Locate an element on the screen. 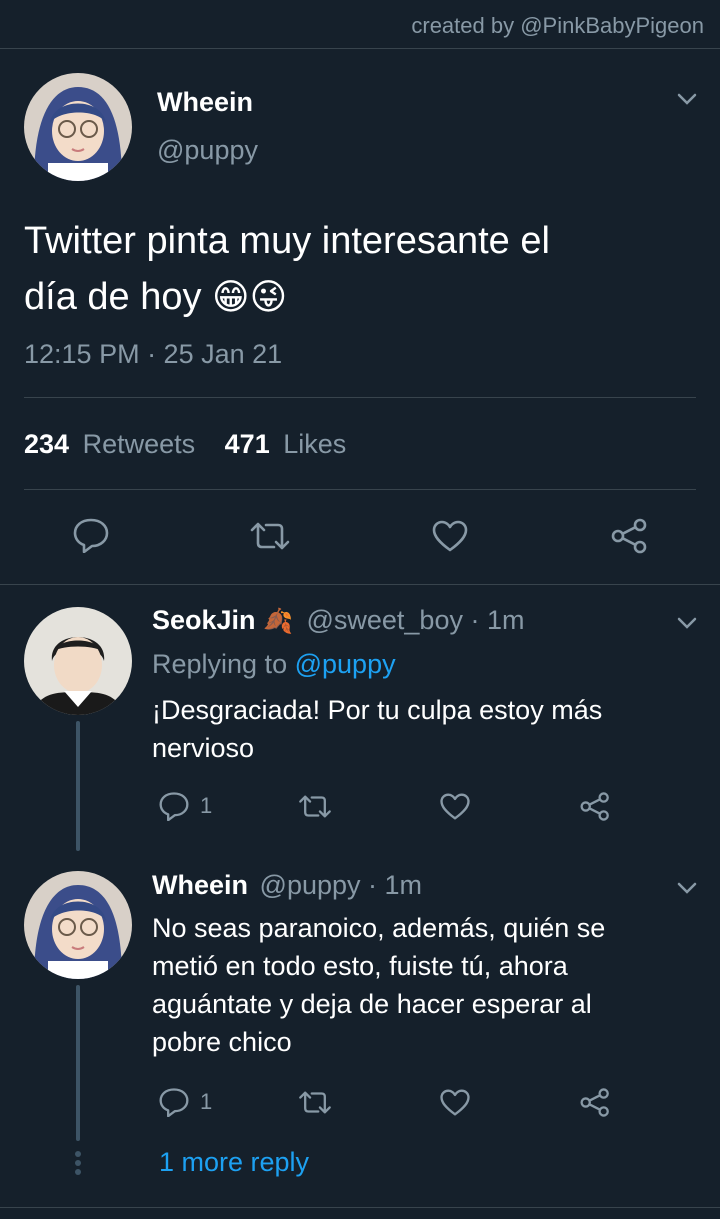 The image size is (720, 1219). reply-header: SeokJin 🍂 @sweet_boy · 1m is located at coordinates (338, 620).